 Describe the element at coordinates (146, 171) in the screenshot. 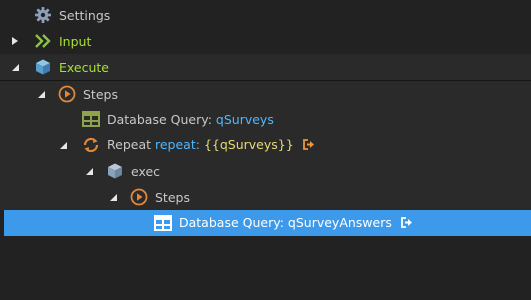

I see `tree-label-exec: exec` at that location.